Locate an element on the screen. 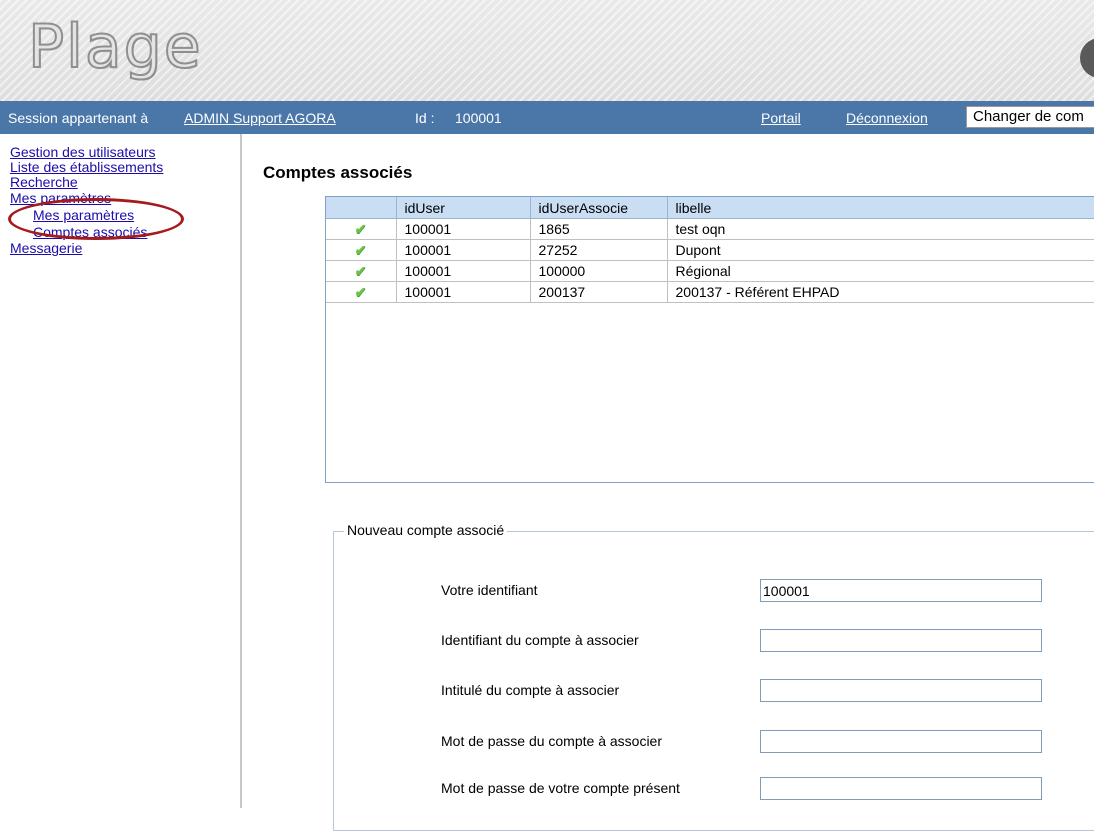 The image size is (1094, 831). cell-libelle: Régional is located at coordinates (880, 271).